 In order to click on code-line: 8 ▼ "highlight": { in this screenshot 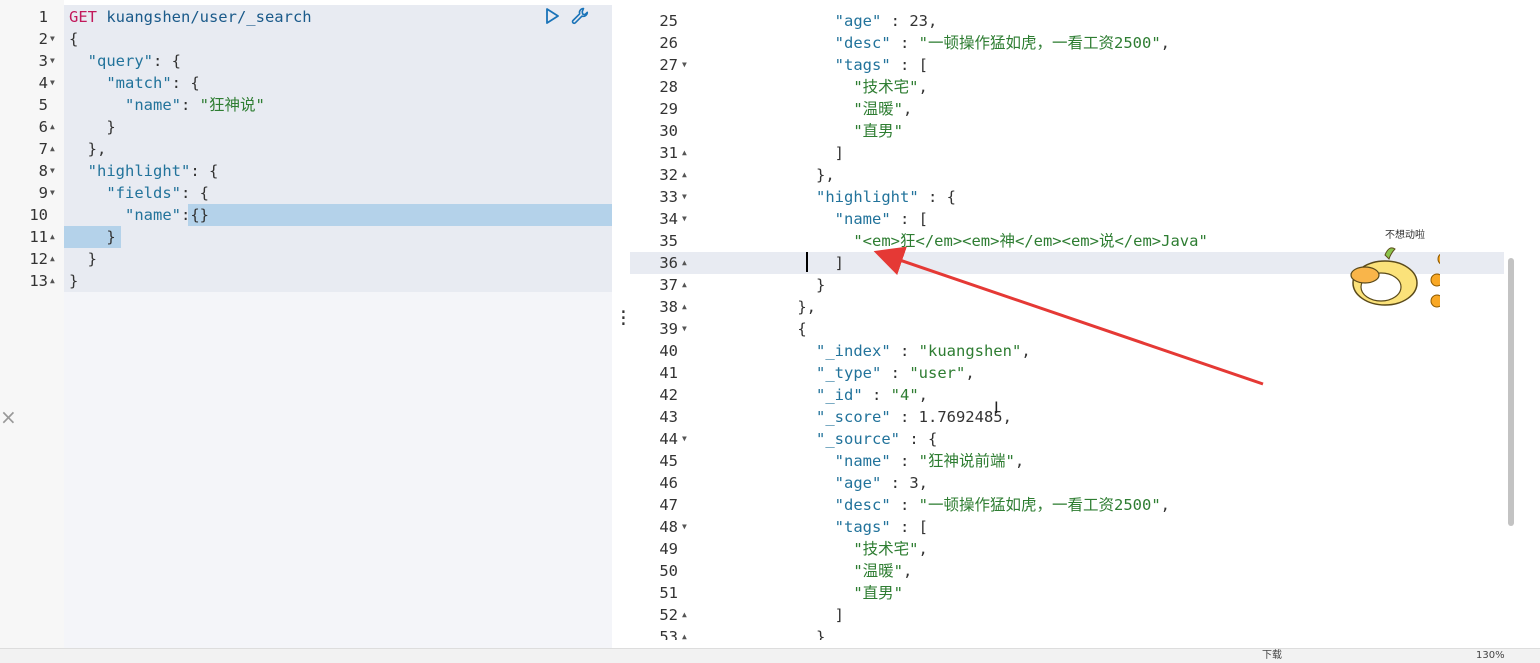, I will do `click(306, 171)`.